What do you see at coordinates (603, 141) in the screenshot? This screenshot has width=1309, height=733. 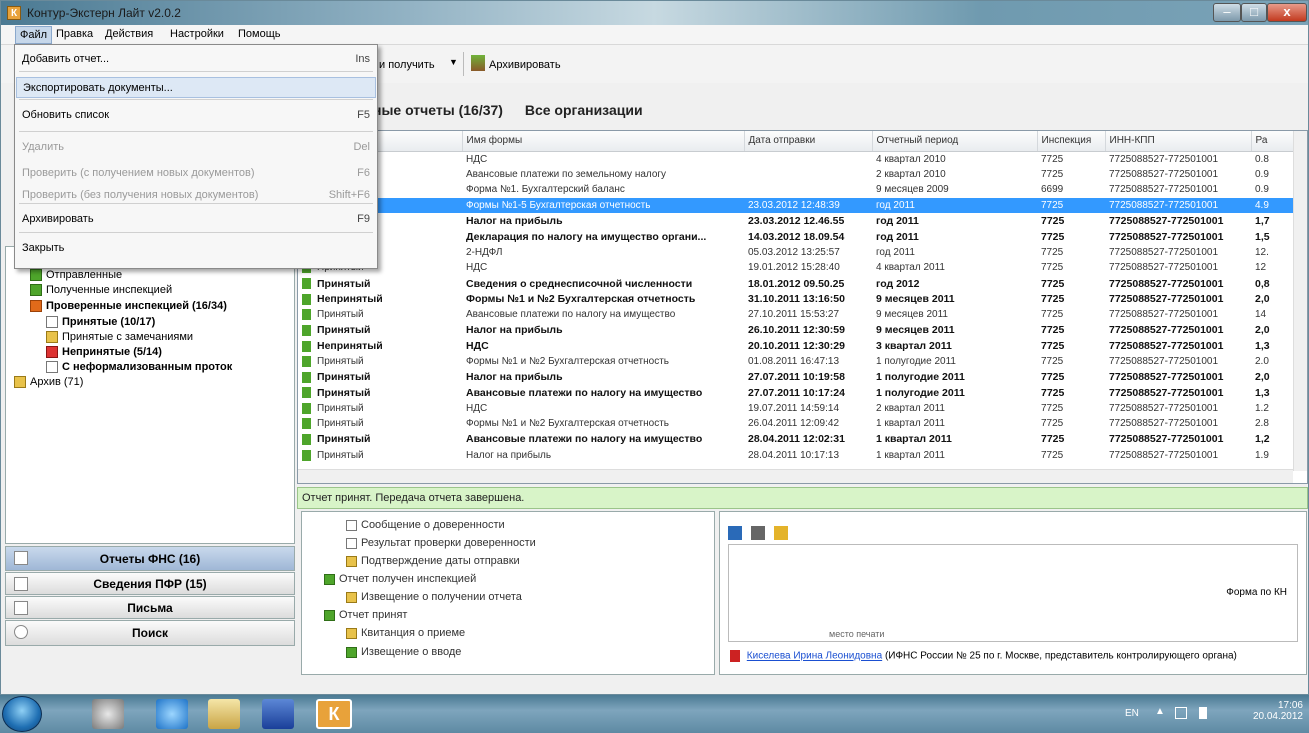 I see `column-header: Имя формы` at bounding box center [603, 141].